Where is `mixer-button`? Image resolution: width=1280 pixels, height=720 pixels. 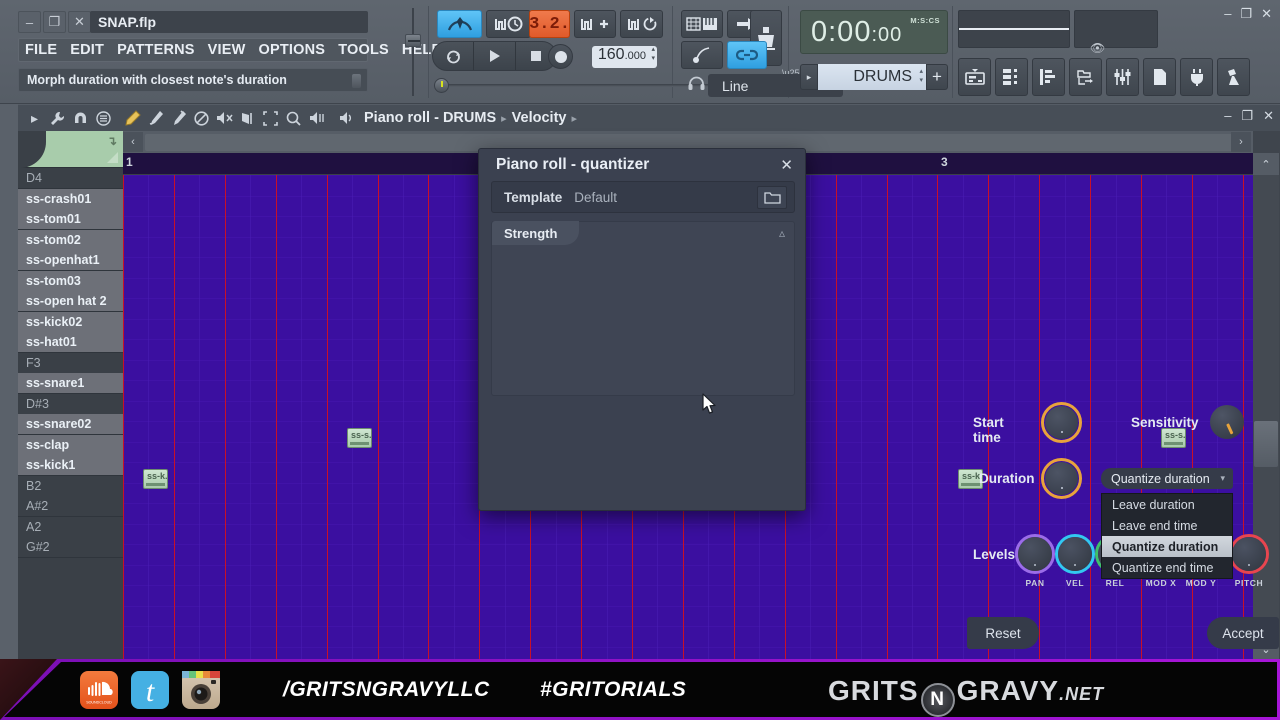
mixer-button is located at coordinates (1122, 77).